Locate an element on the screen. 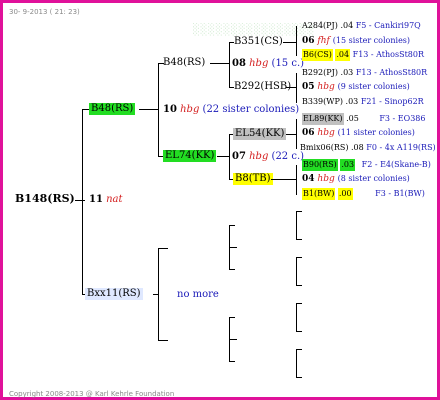  gen4d-num: 04 is located at coordinates (308, 179).